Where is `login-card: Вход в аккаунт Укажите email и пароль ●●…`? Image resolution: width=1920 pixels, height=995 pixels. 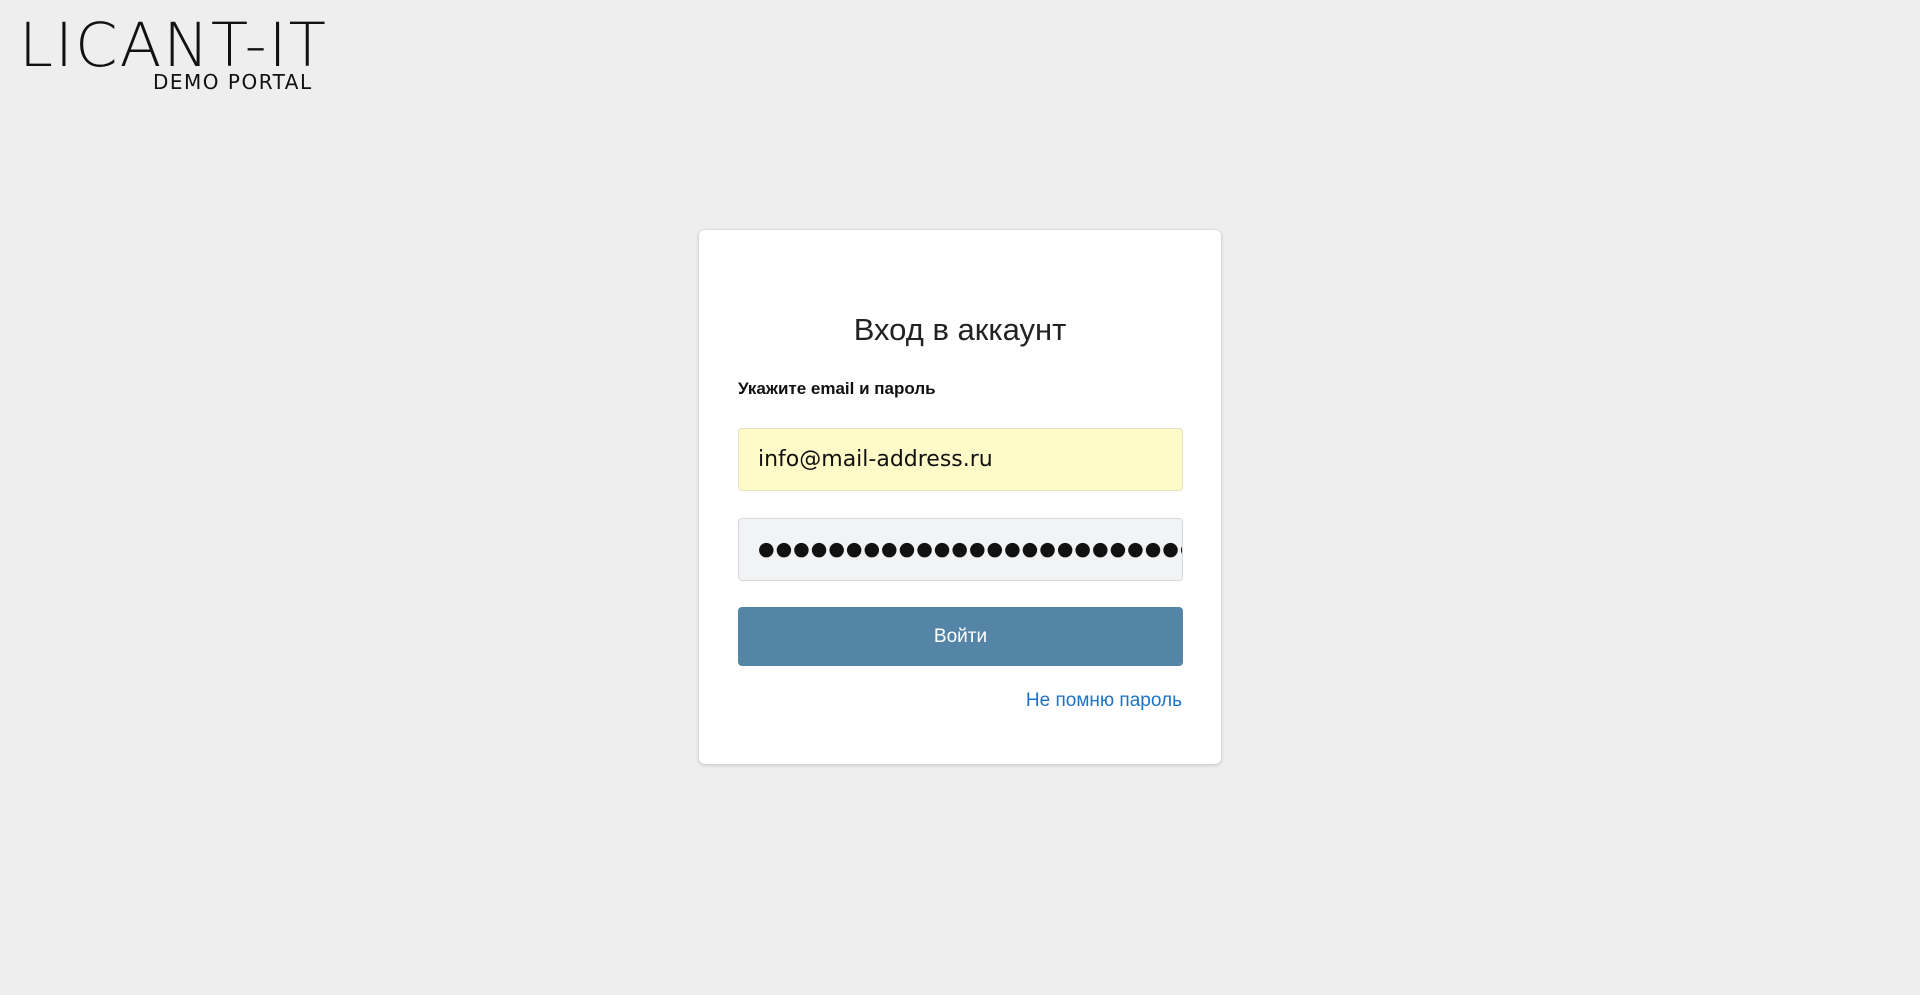 login-card: Вход в аккаунт Укажите email и пароль ●●… is located at coordinates (960, 497).